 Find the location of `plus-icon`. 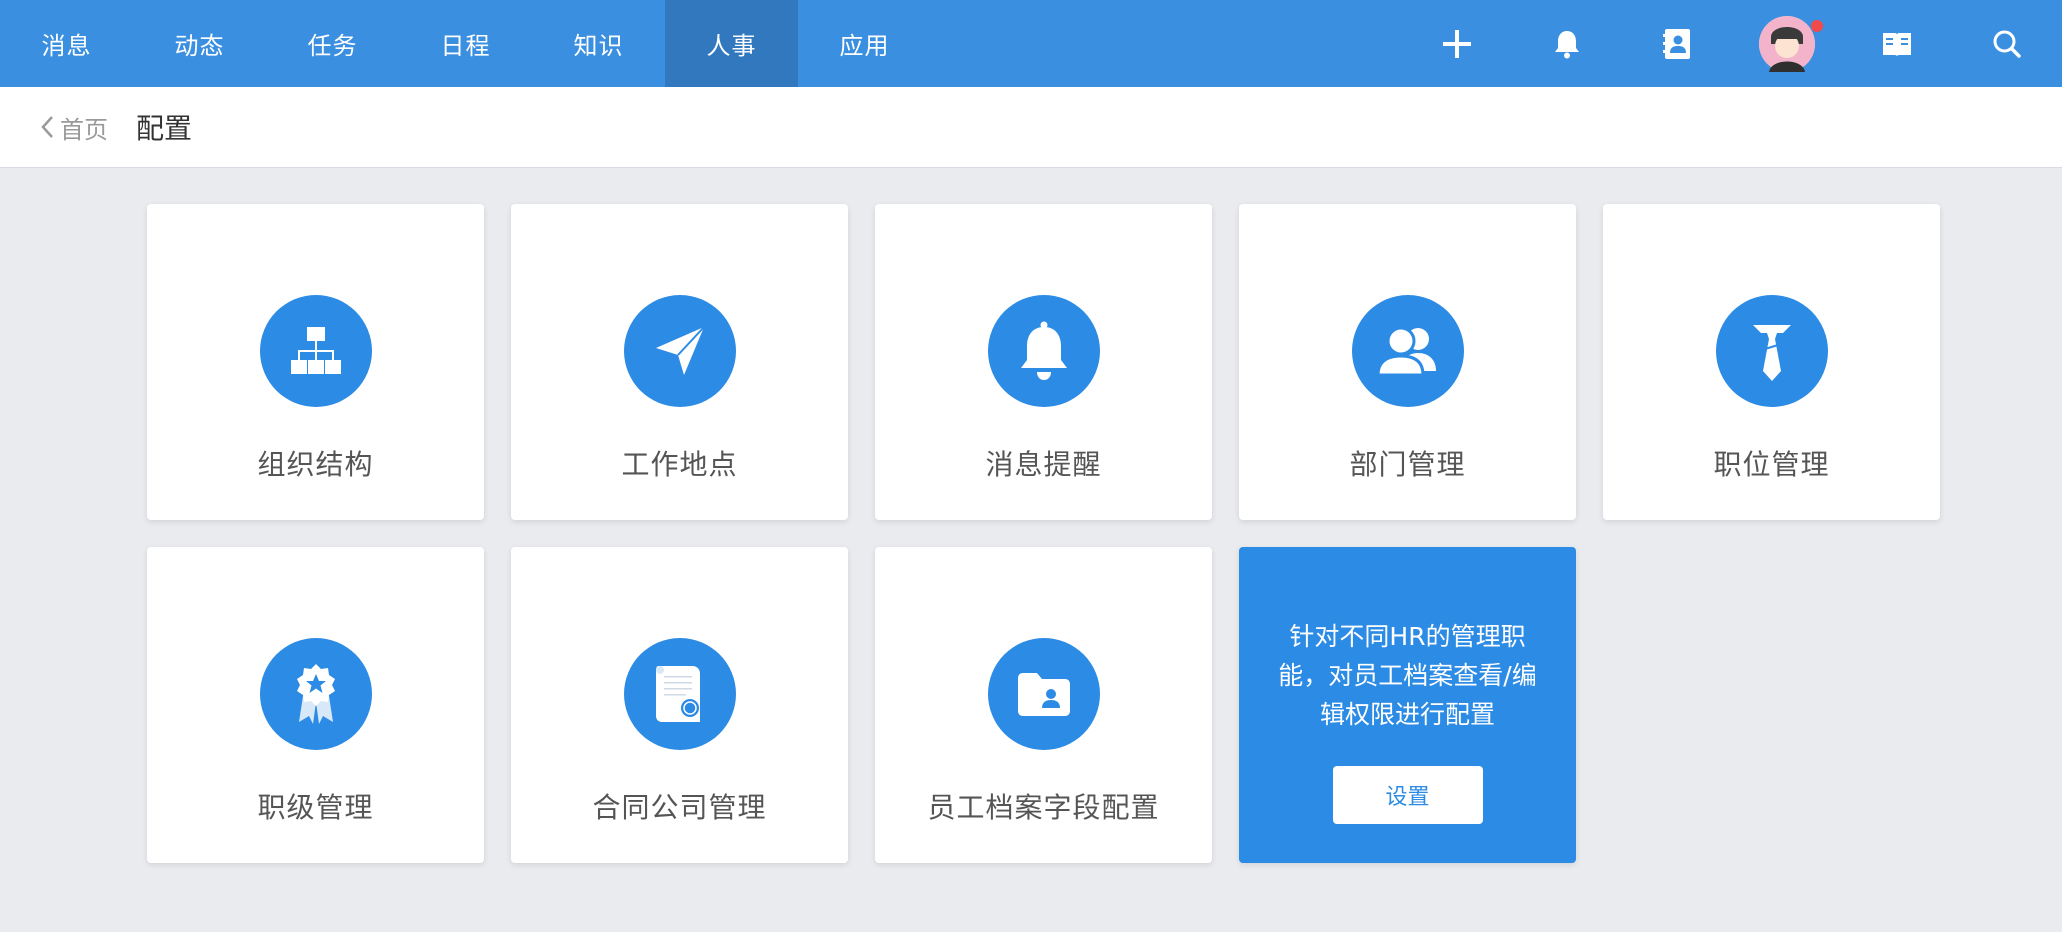

plus-icon is located at coordinates (1457, 43).